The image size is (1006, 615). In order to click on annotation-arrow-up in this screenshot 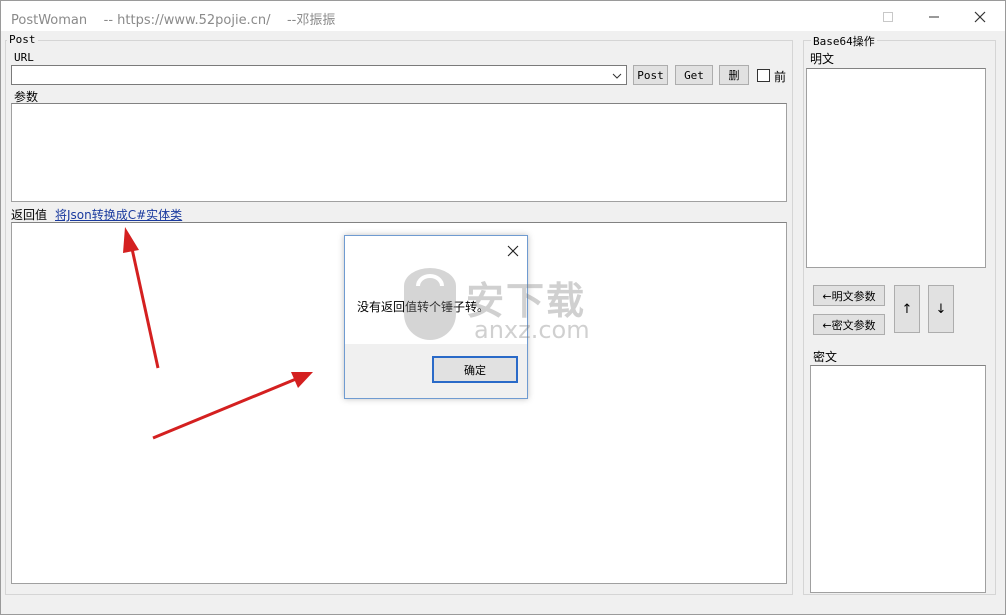, I will do `click(141, 298)`.